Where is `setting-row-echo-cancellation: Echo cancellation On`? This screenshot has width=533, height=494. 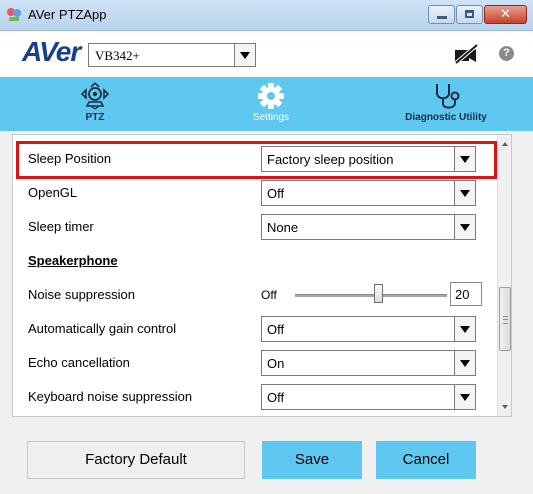 setting-row-echo-cancellation: Echo cancellation On is located at coordinates (255, 363).